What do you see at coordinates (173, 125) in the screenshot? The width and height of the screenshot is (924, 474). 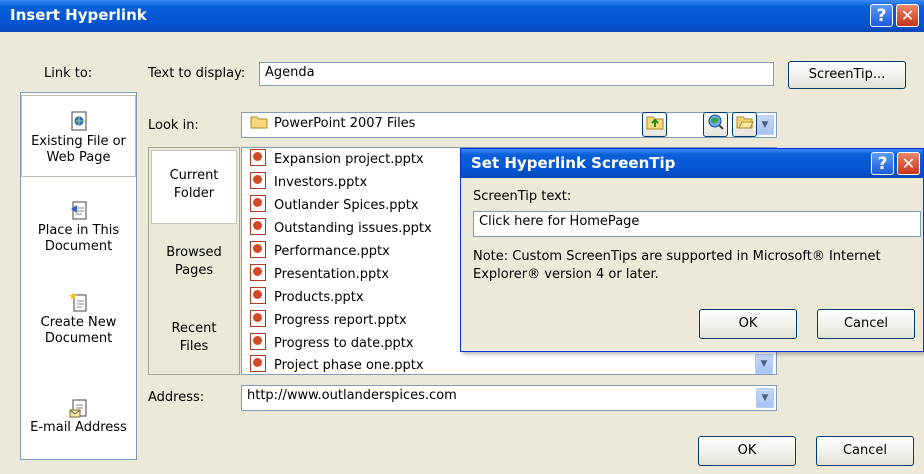 I see `look-in-label: Look in:` at bounding box center [173, 125].